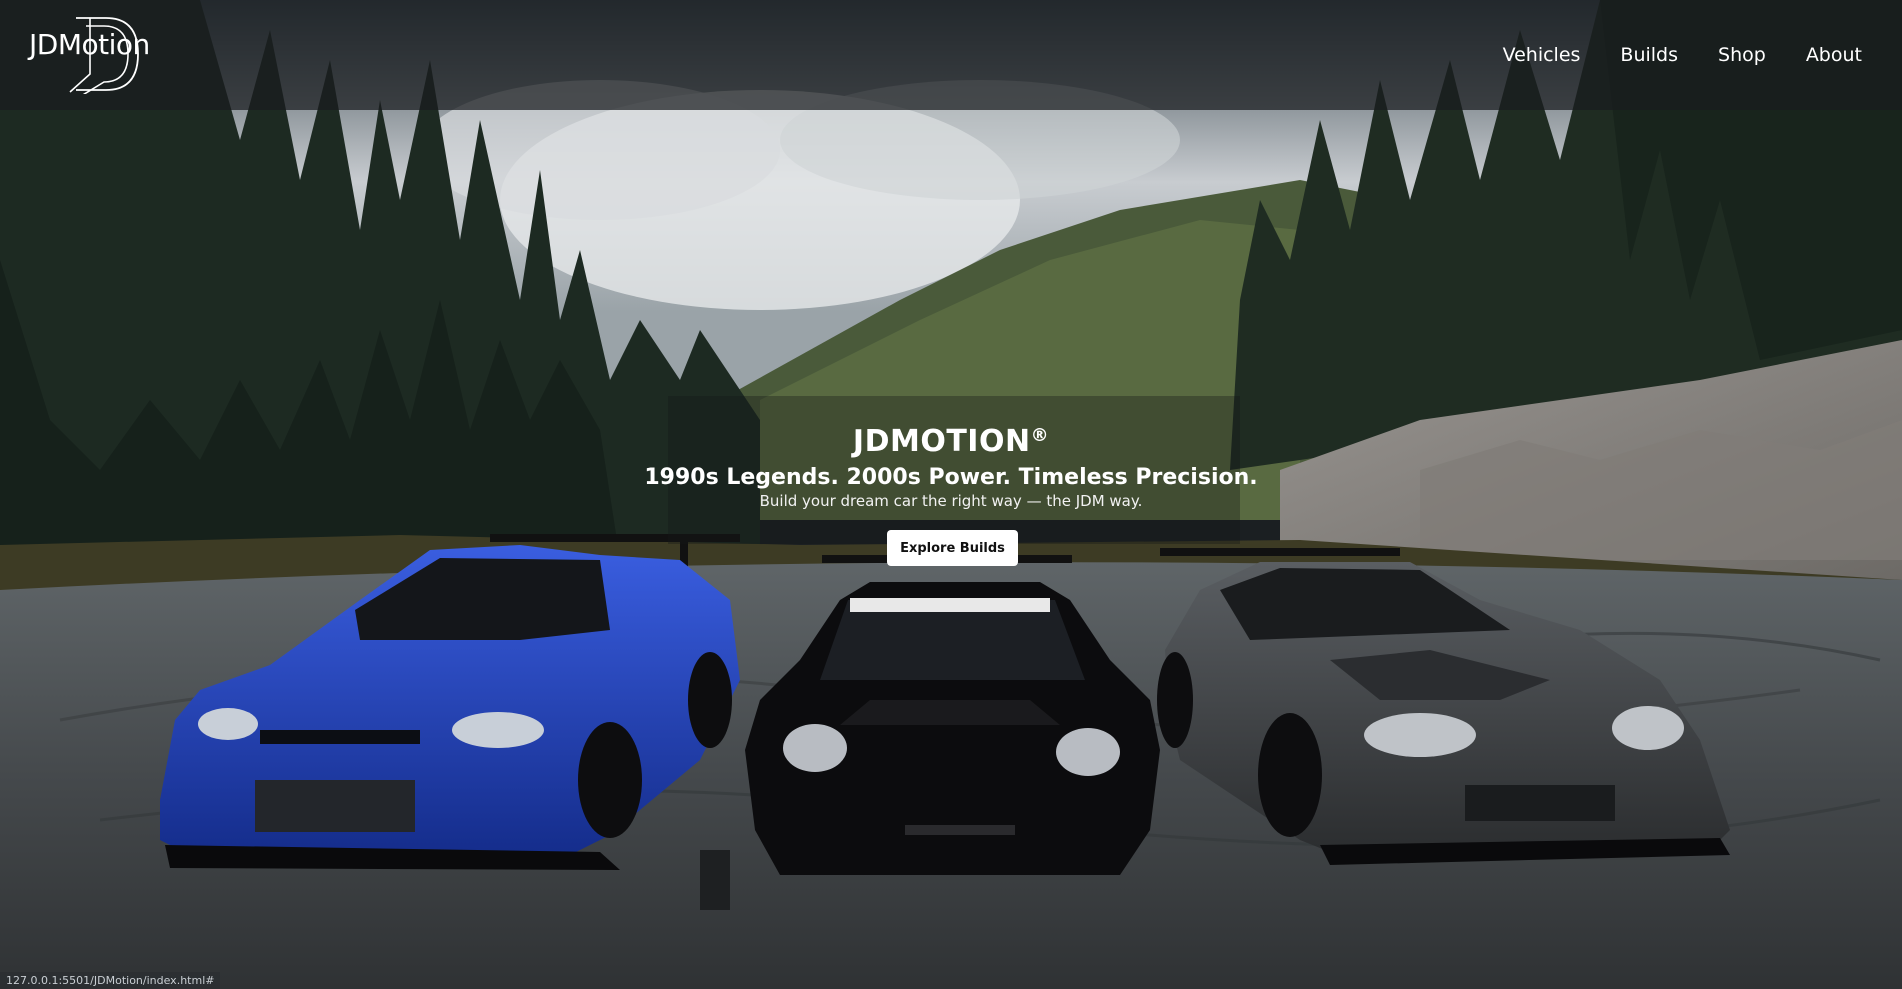 The width and height of the screenshot is (1902, 989). What do you see at coordinates (951, 55) in the screenshot?
I see `navbar: JDMotion Vehicles Builds Shop About` at bounding box center [951, 55].